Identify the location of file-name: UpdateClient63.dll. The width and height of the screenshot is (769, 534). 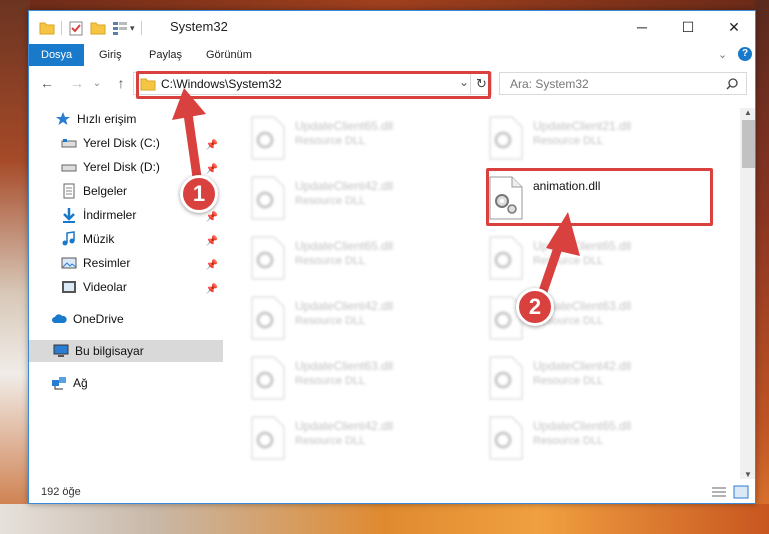
(344, 366).